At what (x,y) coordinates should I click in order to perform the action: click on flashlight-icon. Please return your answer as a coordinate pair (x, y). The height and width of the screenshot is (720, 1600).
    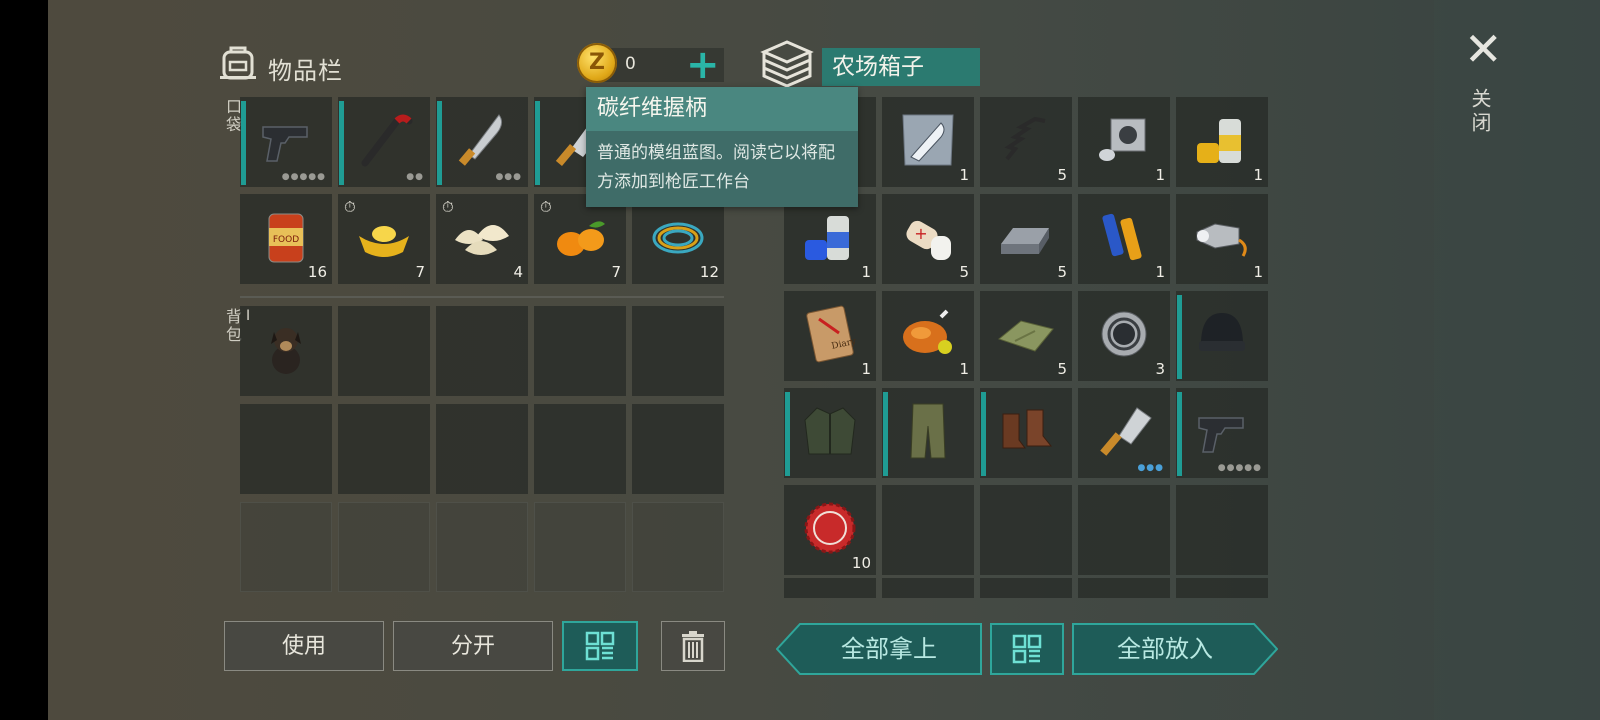
    Looking at the image, I should click on (1221, 240).